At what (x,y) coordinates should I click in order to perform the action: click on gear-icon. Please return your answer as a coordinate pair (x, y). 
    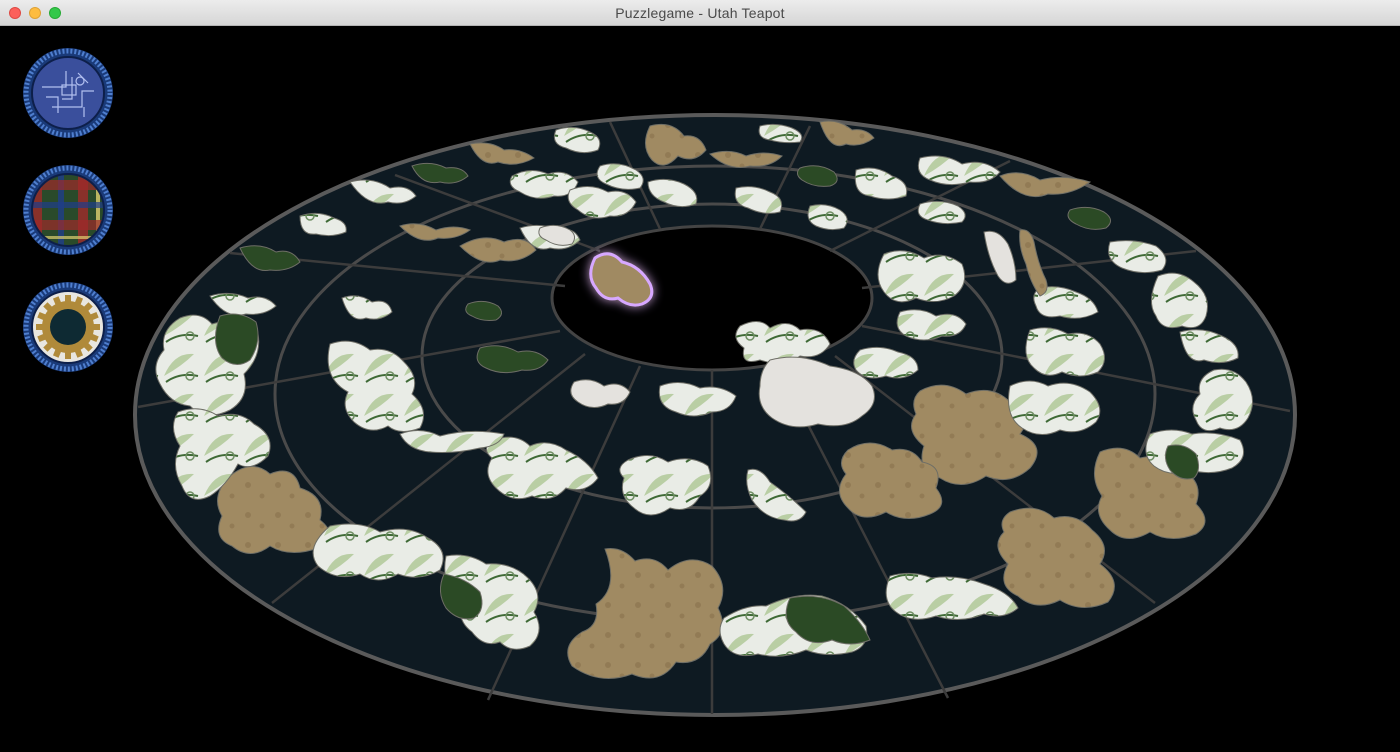
    Looking at the image, I should click on (68, 327).